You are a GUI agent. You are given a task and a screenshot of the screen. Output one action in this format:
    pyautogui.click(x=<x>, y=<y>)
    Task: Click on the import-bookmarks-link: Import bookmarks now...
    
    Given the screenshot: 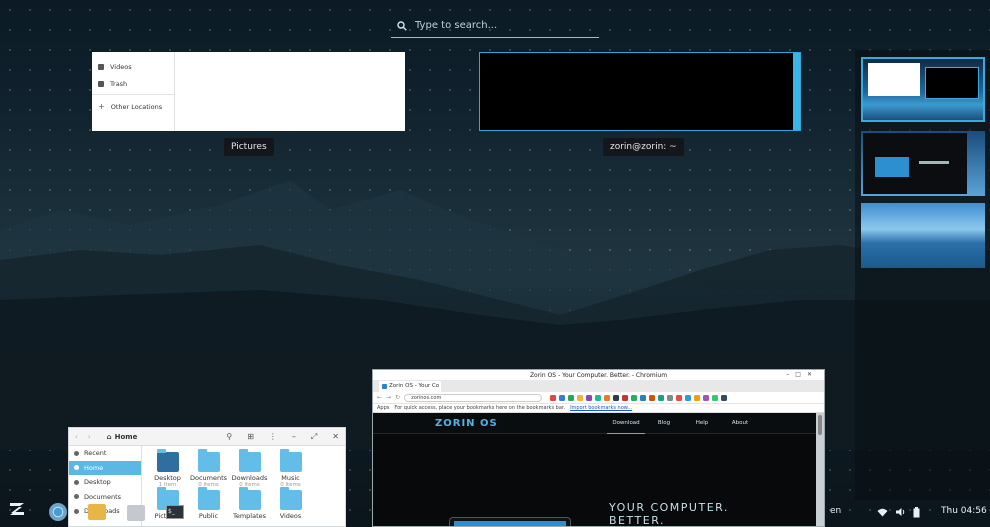 What is the action you would take?
    pyautogui.click(x=601, y=408)
    